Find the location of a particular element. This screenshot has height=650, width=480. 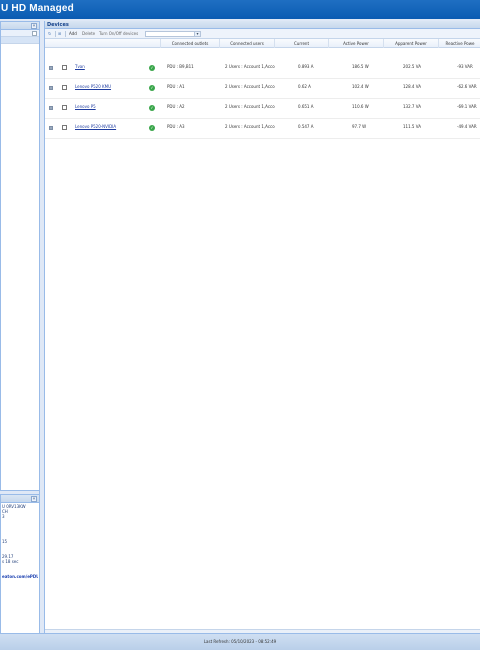

current-cell: 0.62 A is located at coordinates (304, 86).